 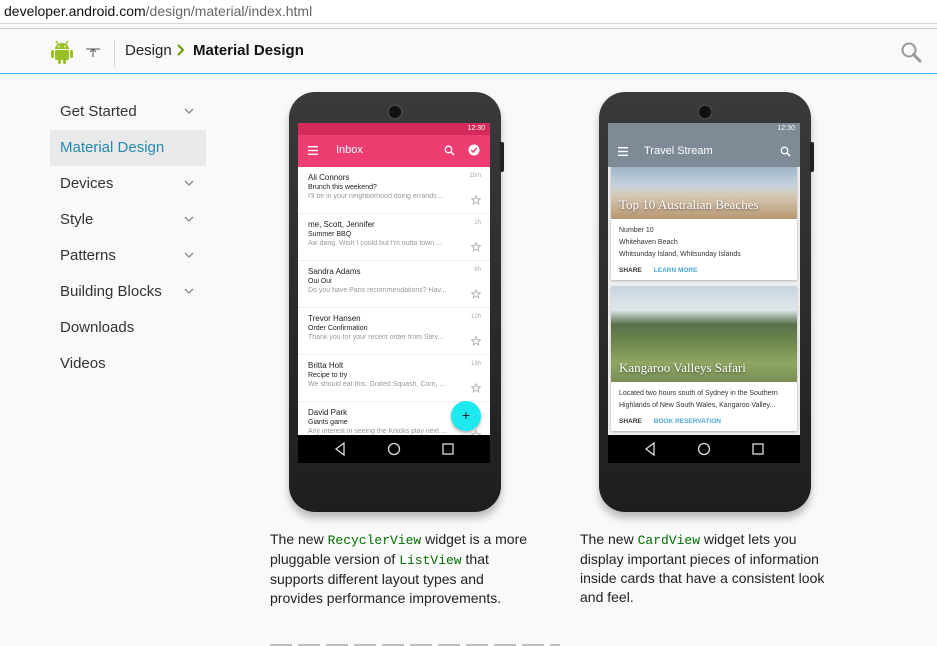 I want to click on sidebar-item-label: Devices, so click(x=87, y=183).